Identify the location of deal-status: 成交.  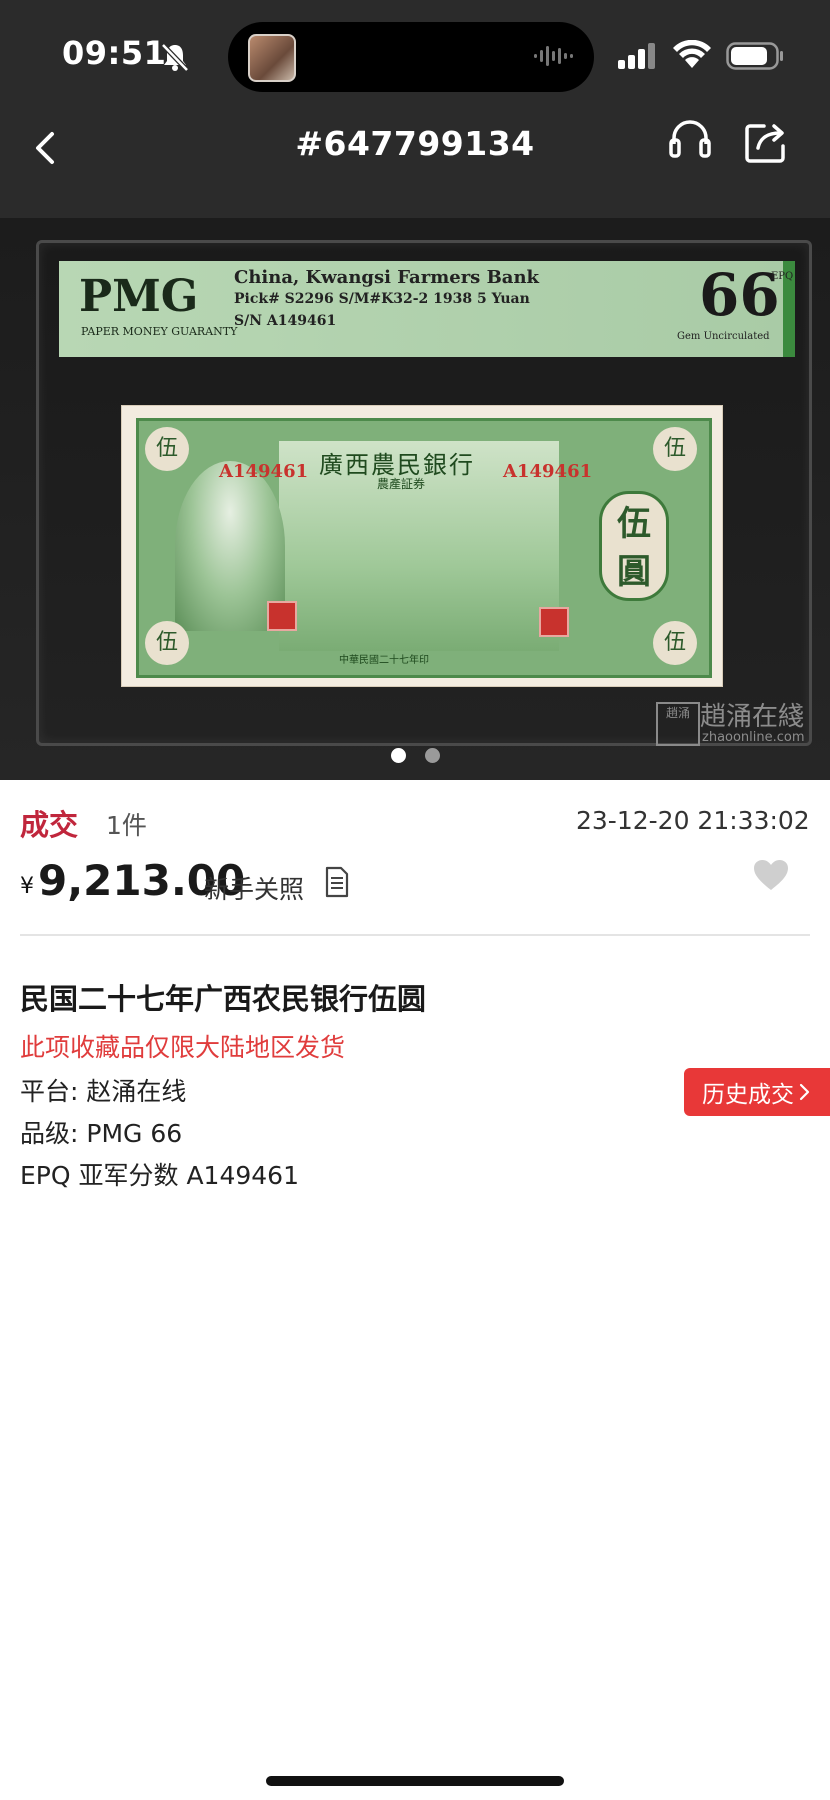
(49, 825).